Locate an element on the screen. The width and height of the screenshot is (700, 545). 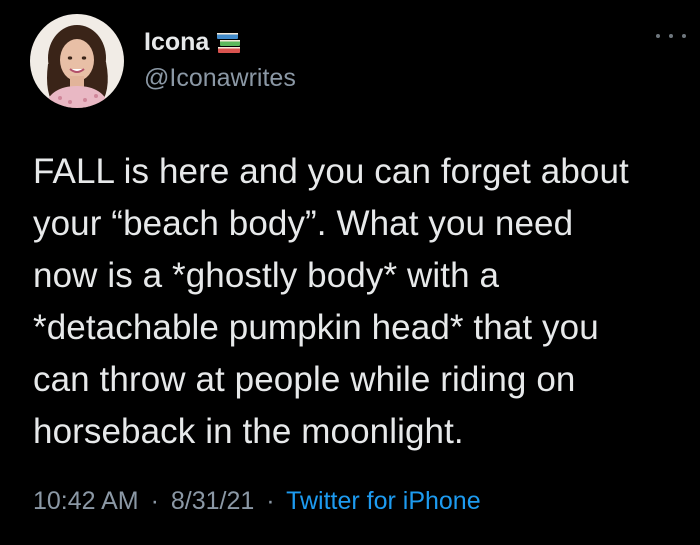
tweet-source-link: Twitter for iPhone is located at coordinates (383, 501).